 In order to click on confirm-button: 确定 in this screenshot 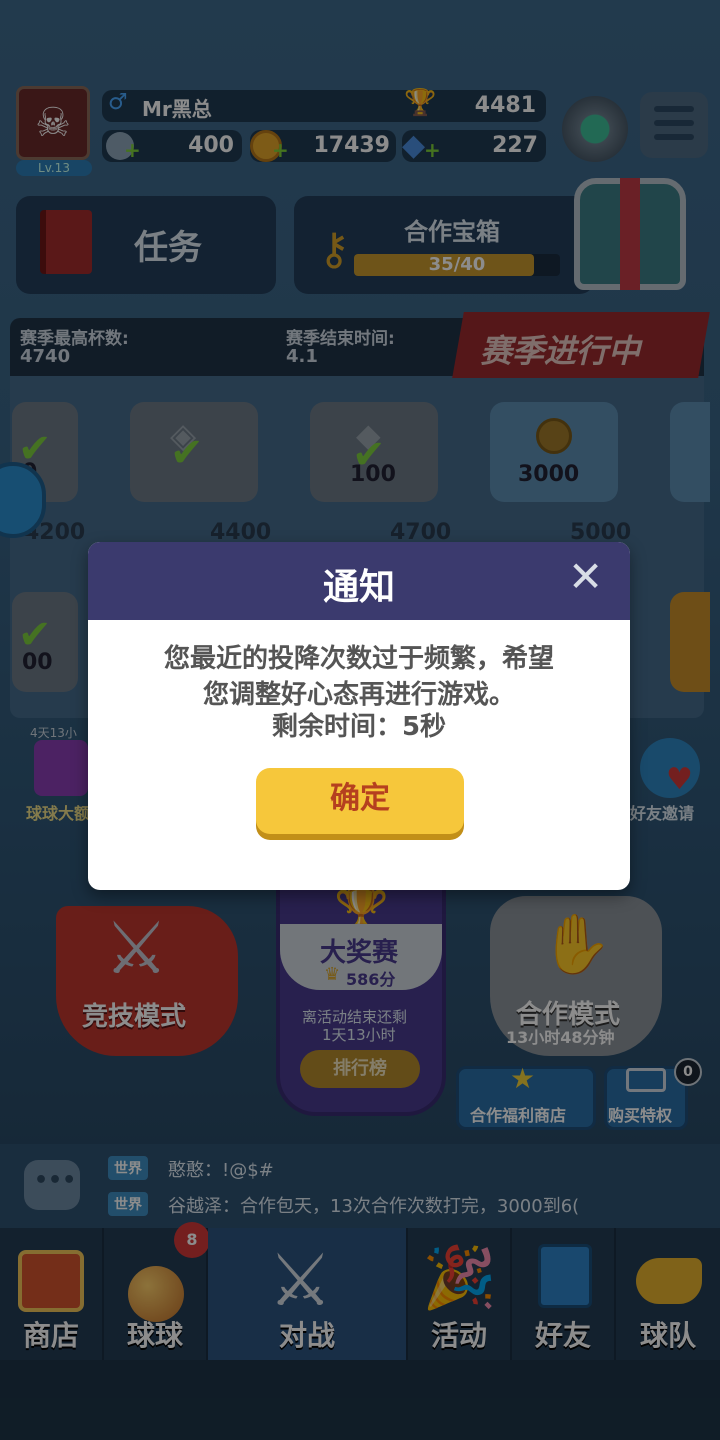, I will do `click(360, 801)`.